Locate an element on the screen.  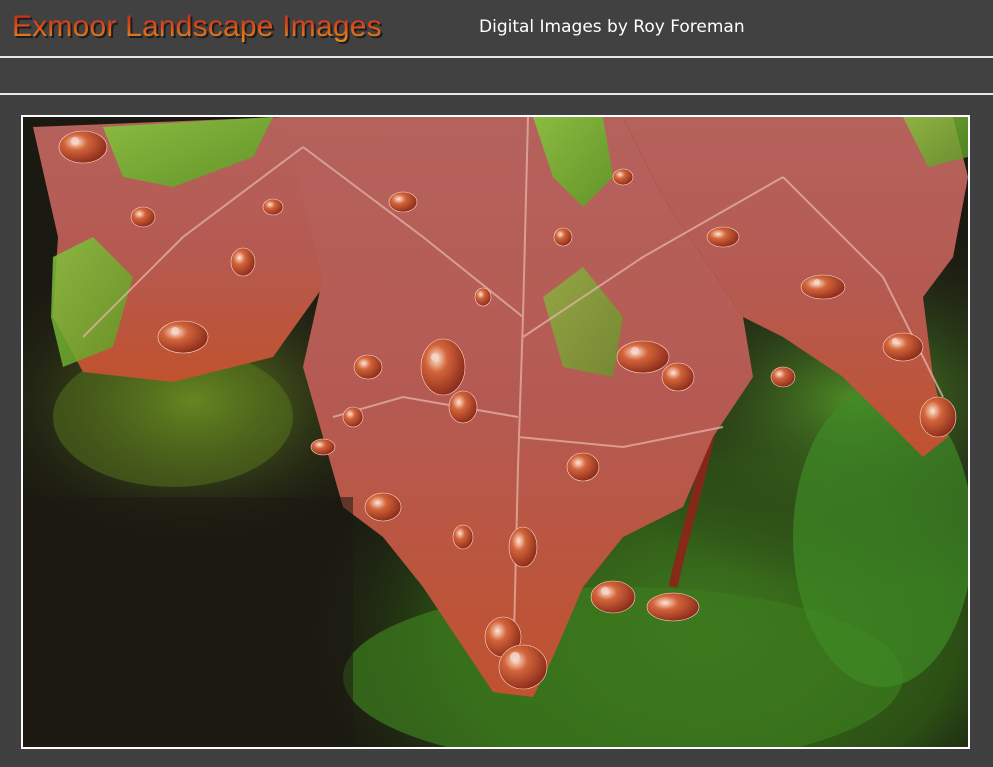
navigation-bar is located at coordinates (496, 77).